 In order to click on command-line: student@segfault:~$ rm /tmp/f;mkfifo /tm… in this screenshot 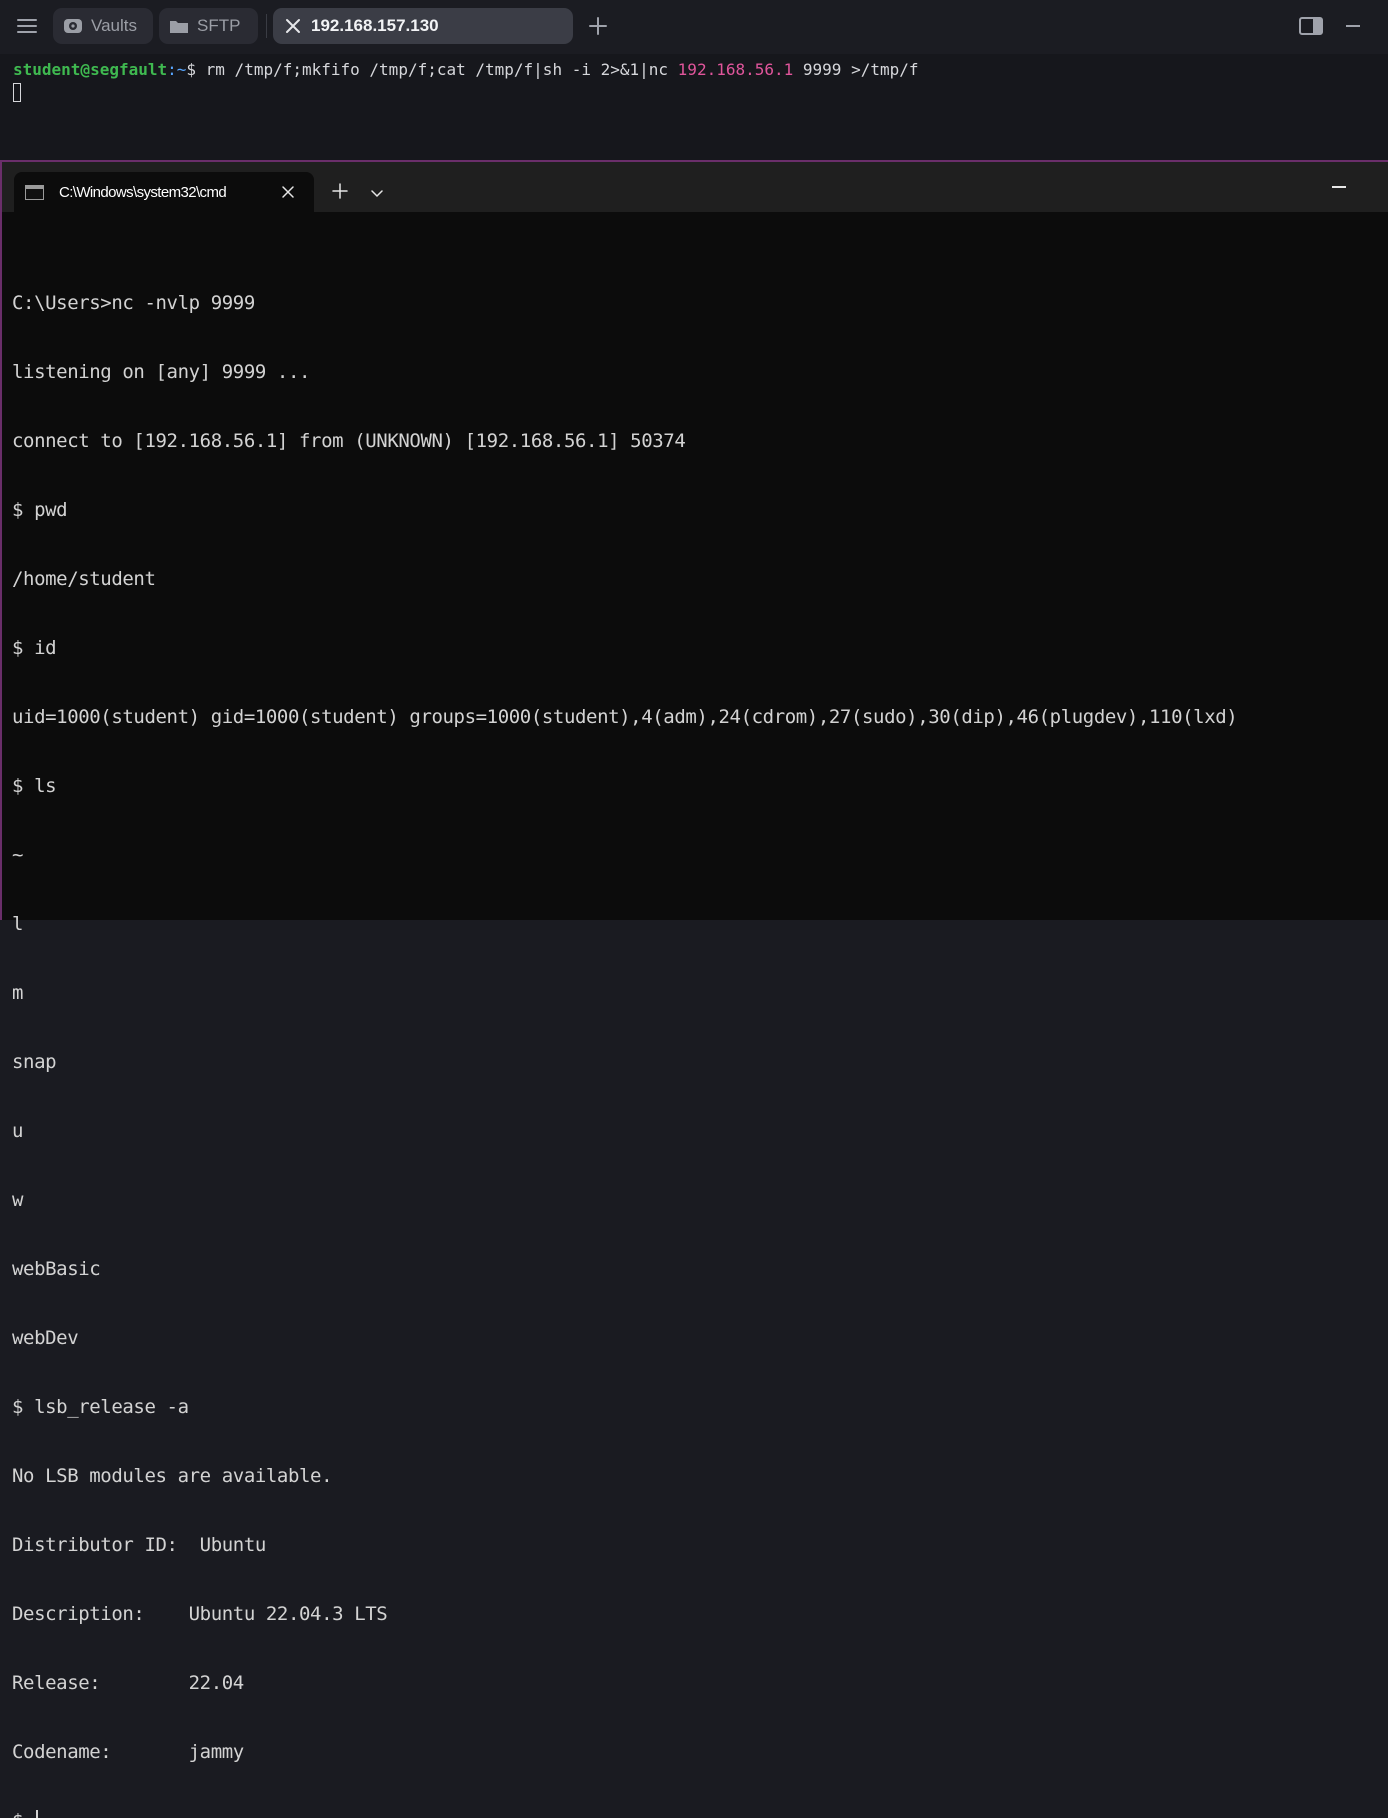, I will do `click(466, 69)`.